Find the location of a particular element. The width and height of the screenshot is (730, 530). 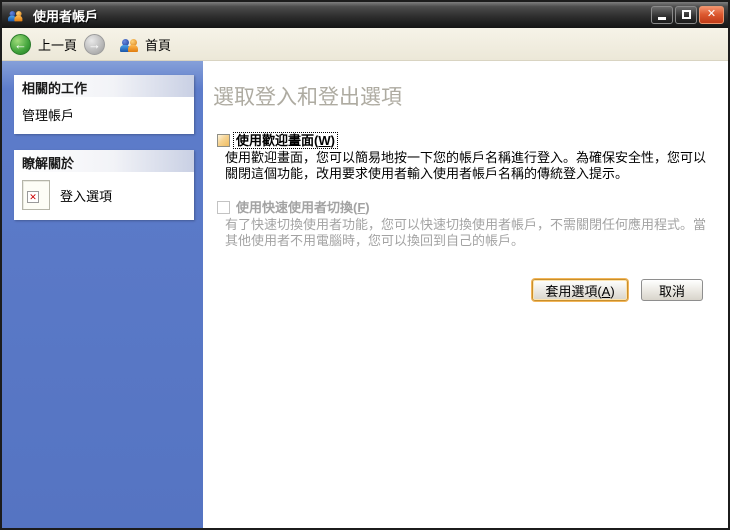

forward-icon: → is located at coordinates (95, 44).